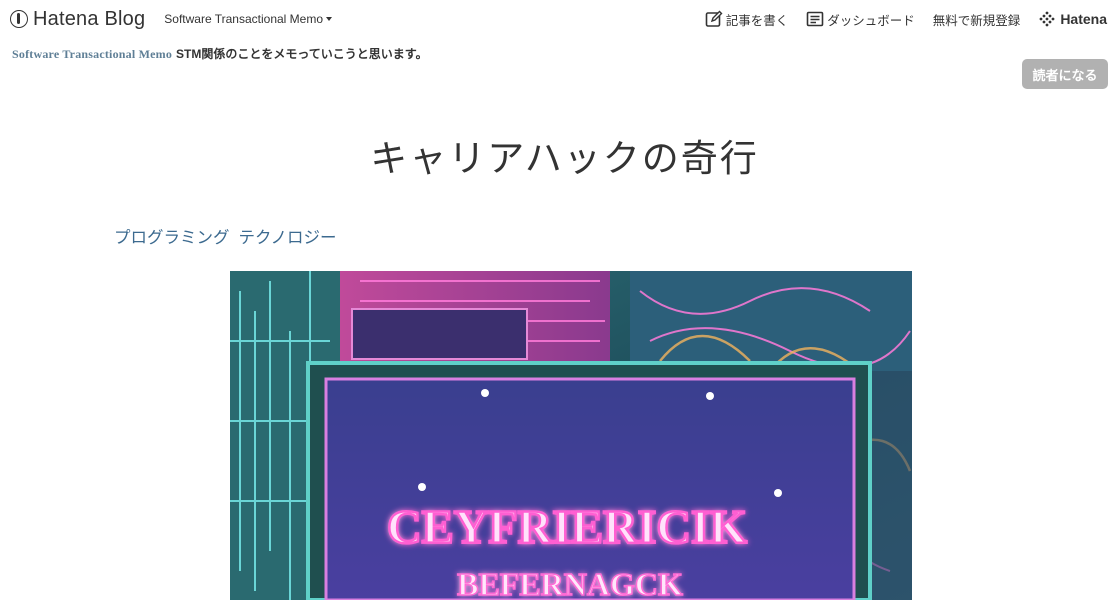 The image size is (1109, 600). I want to click on entry-categories: プログラミング テクノロジー, so click(230, 236).